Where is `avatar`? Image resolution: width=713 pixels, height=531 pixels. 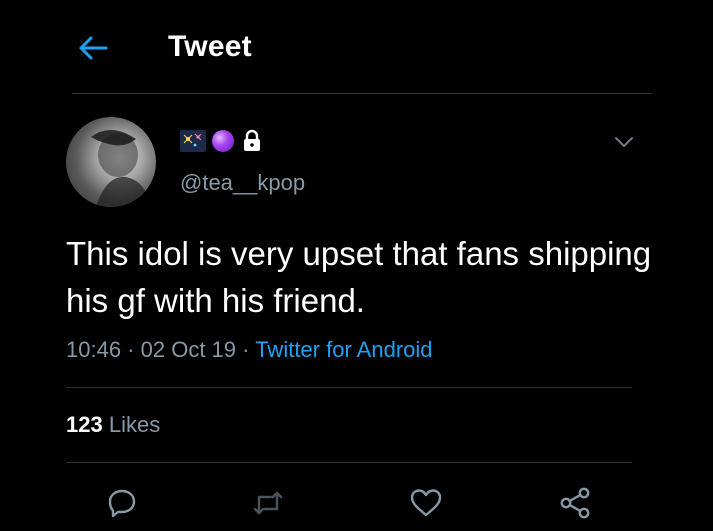
avatar is located at coordinates (111, 162).